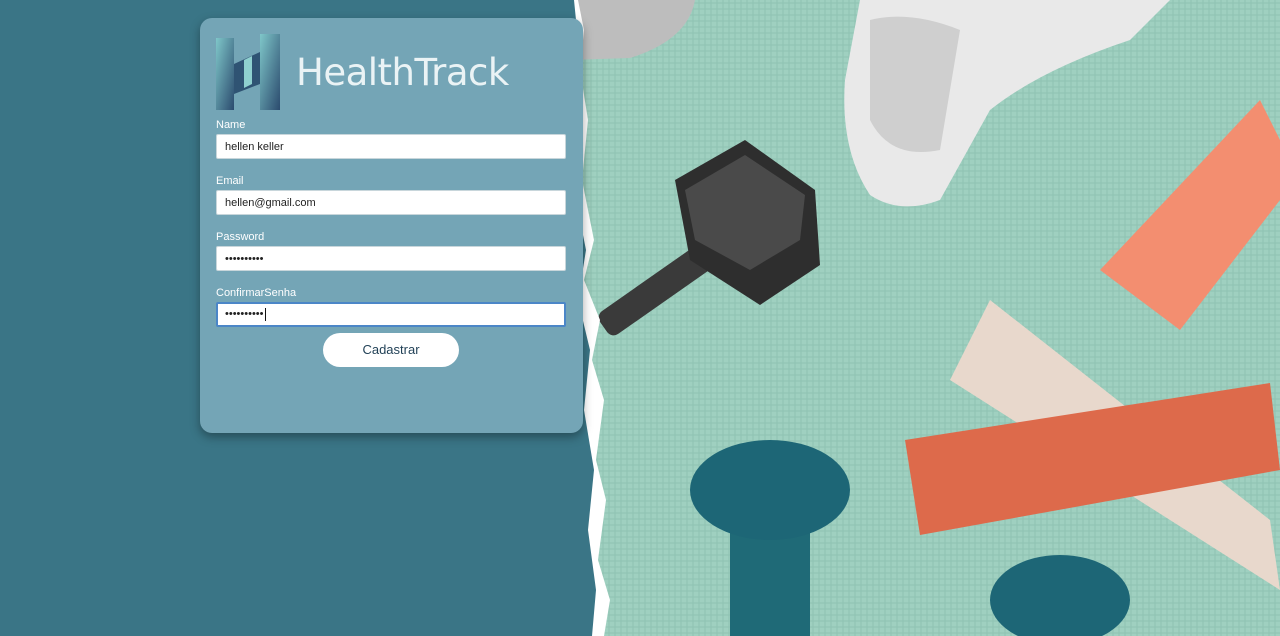 This screenshot has width=1280, height=636. Describe the element at coordinates (402, 72) in the screenshot. I see `brand-name: HealthTrack` at that location.